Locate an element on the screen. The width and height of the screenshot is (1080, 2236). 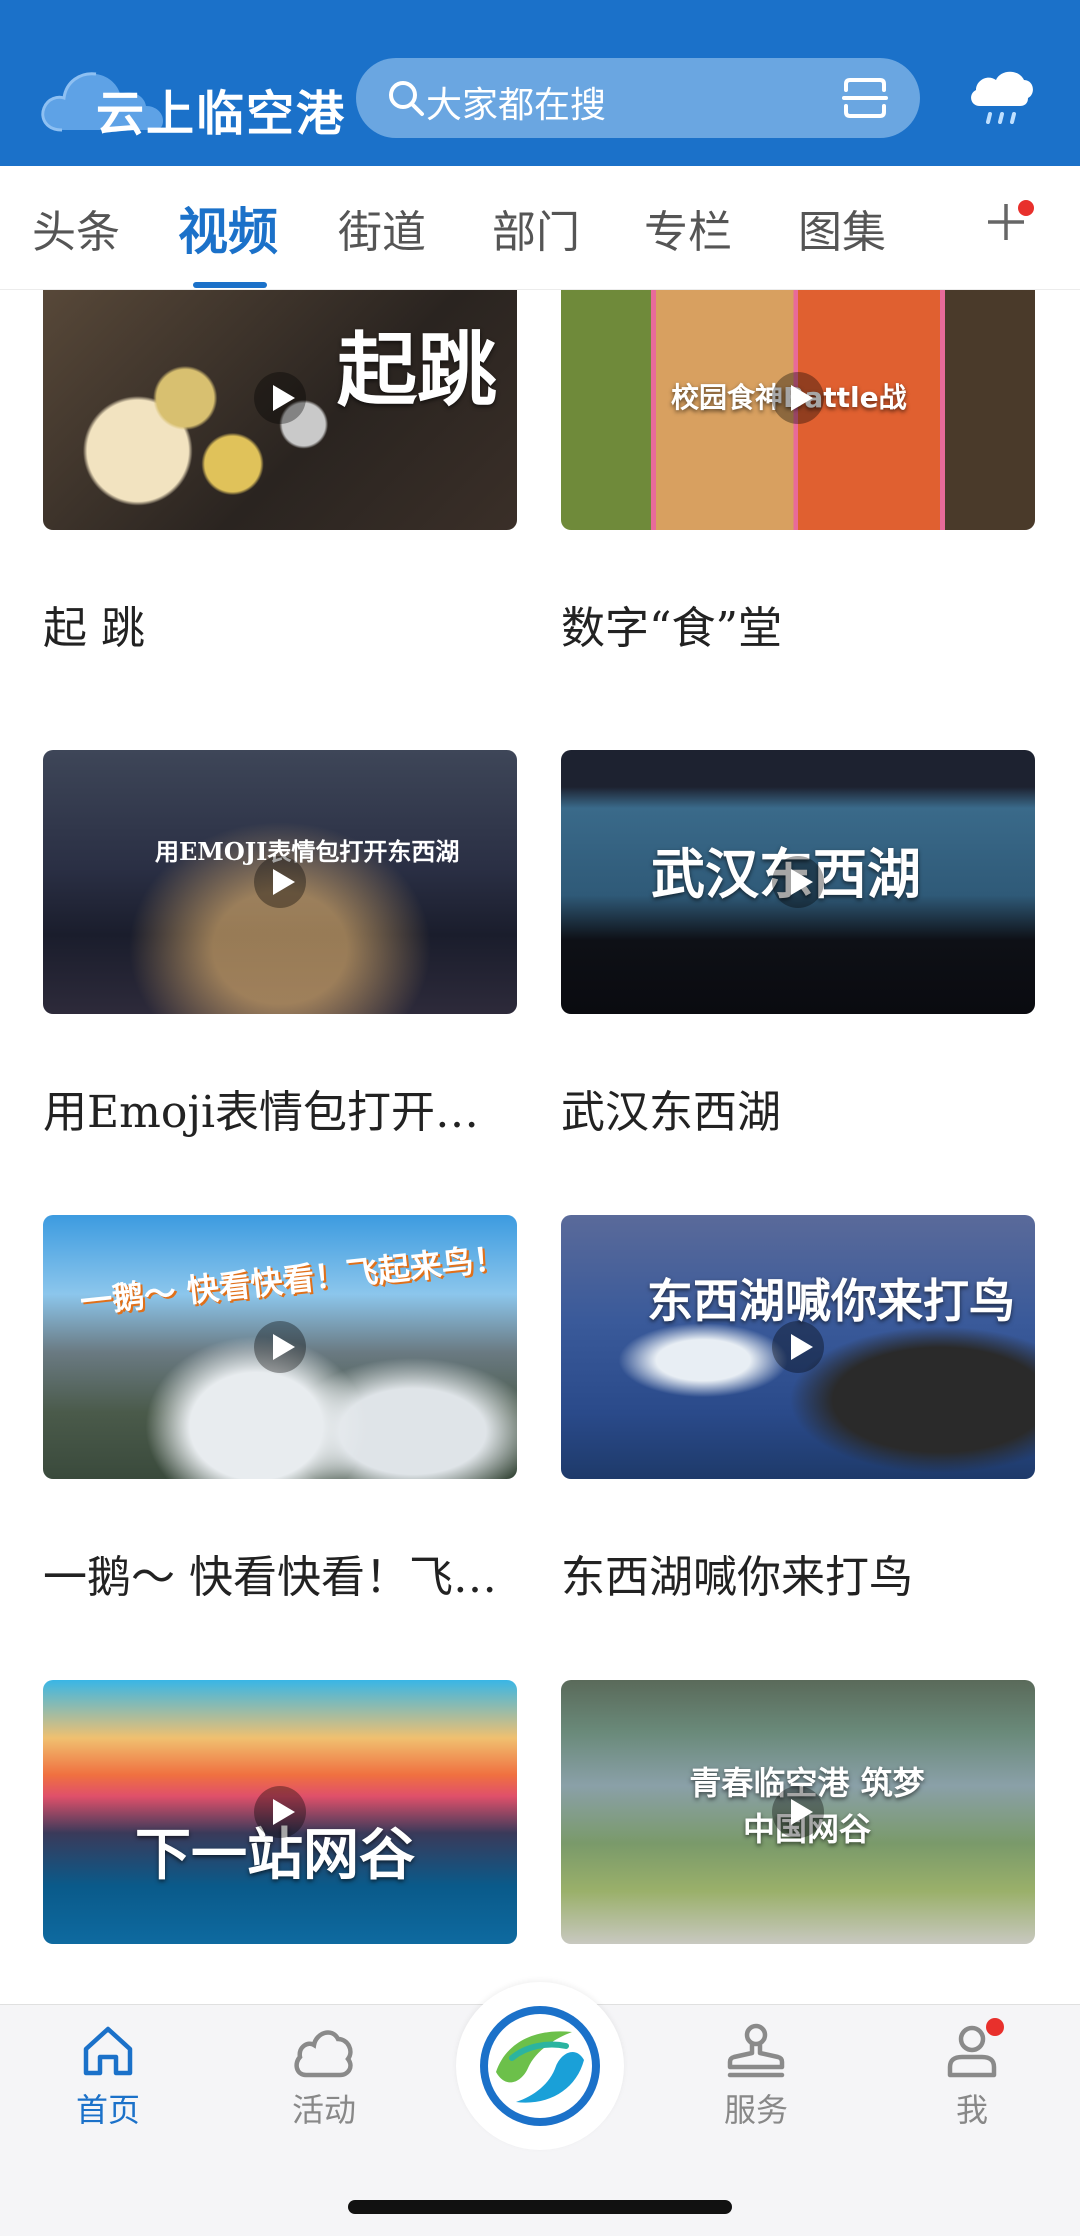
video-thumbnail: 青春临空港 筑梦中国网谷 is located at coordinates (798, 1812).